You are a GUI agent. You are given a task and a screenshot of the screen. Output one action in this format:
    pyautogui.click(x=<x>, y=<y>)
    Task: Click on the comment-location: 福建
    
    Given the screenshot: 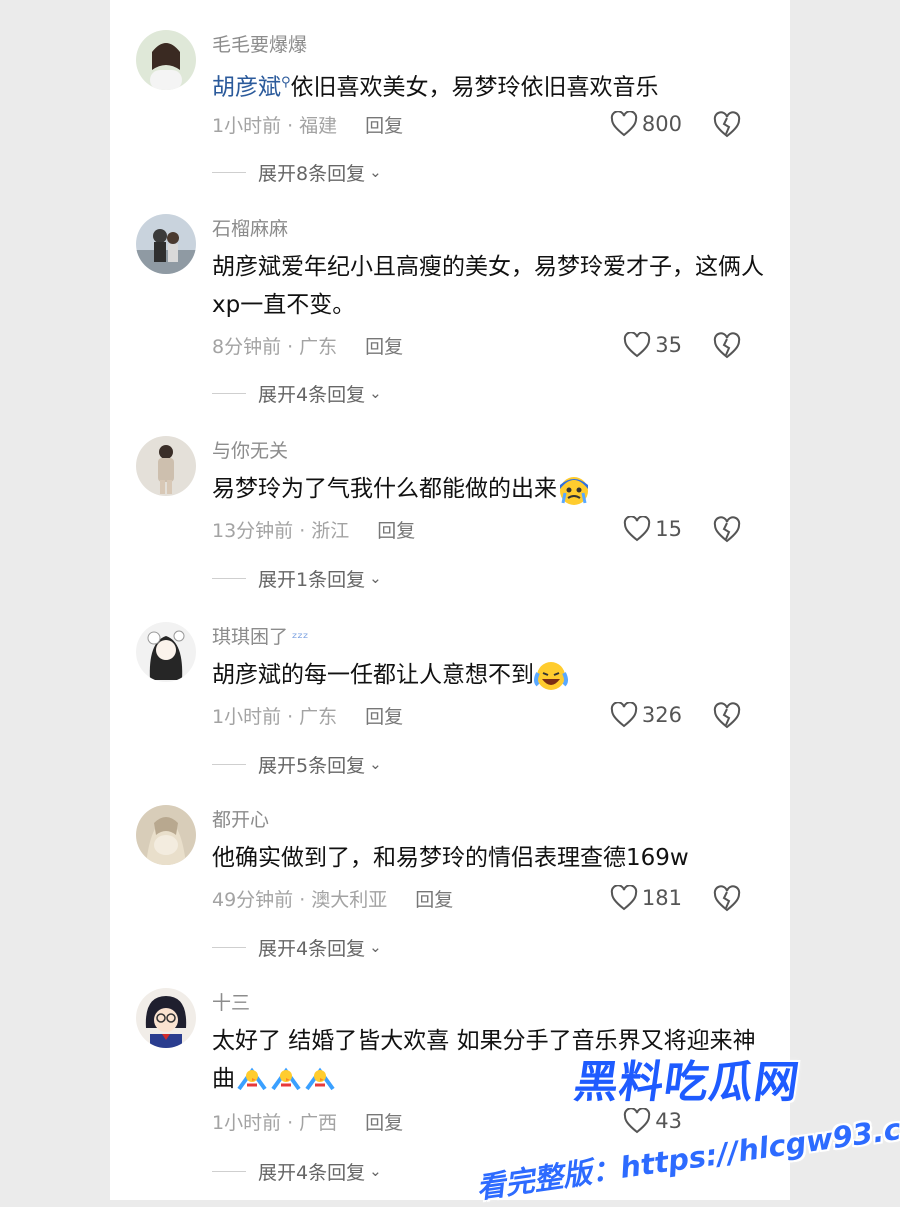 What is the action you would take?
    pyautogui.click(x=318, y=126)
    